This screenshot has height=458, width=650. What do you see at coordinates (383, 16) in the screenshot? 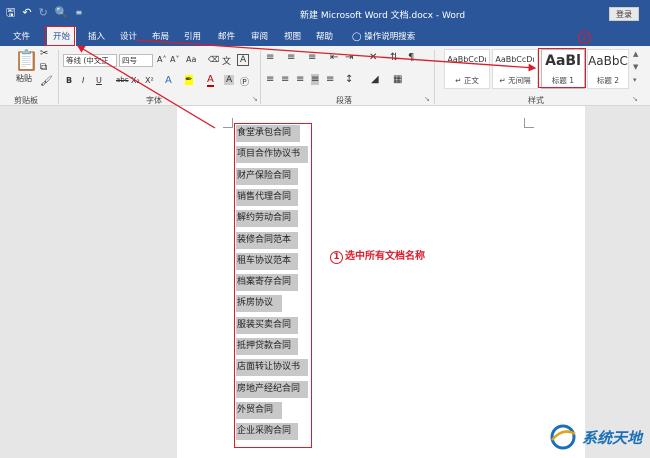
I see `window-title: 新建 Microsoft Word 文档.docx - Word` at bounding box center [383, 16].